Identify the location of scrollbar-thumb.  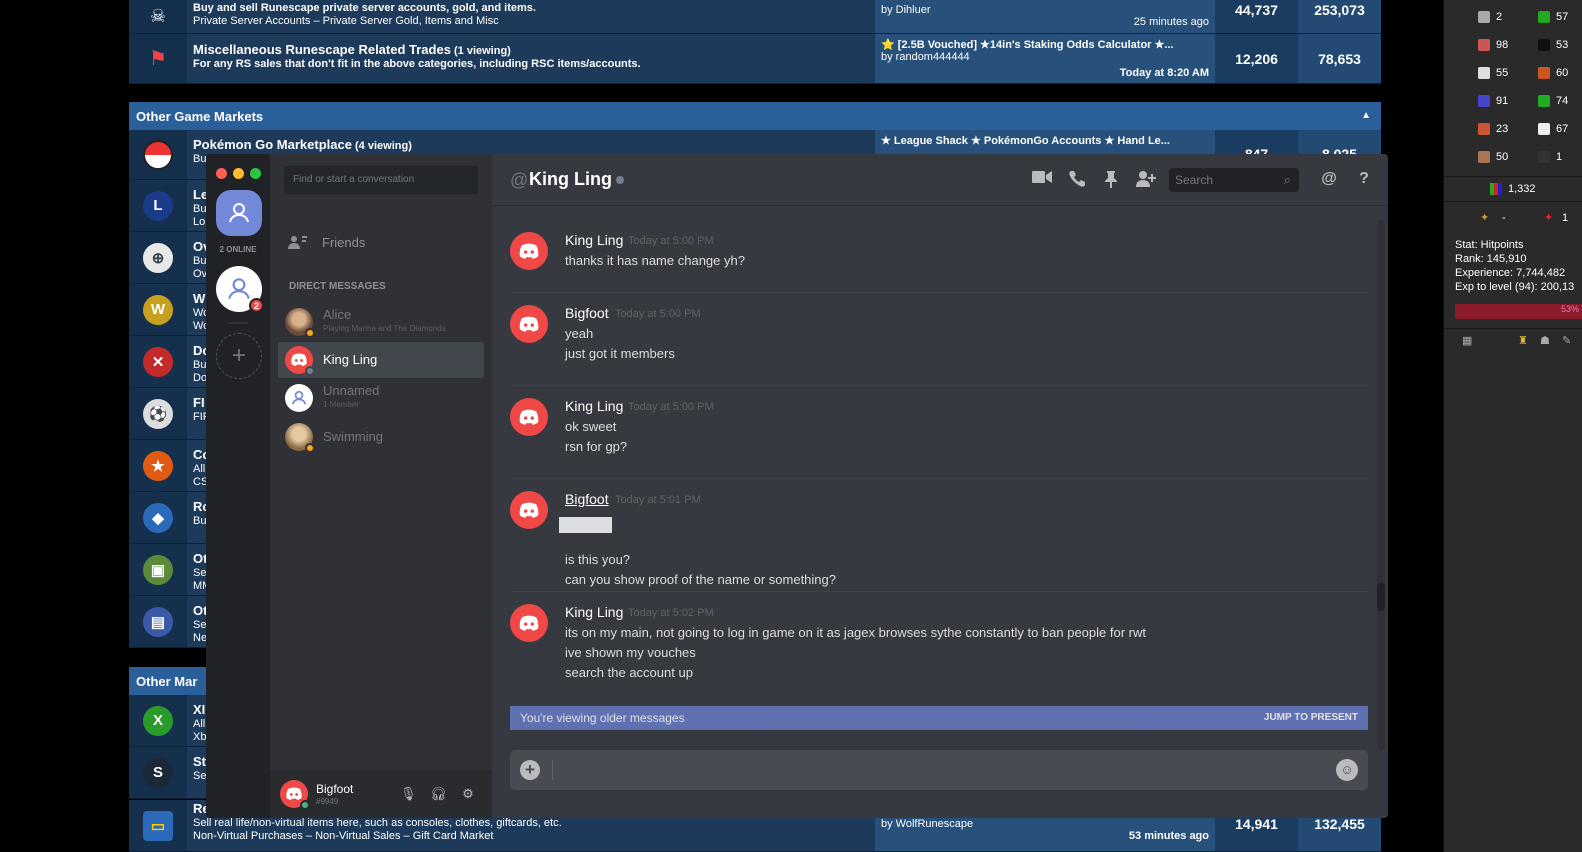
(1381, 597).